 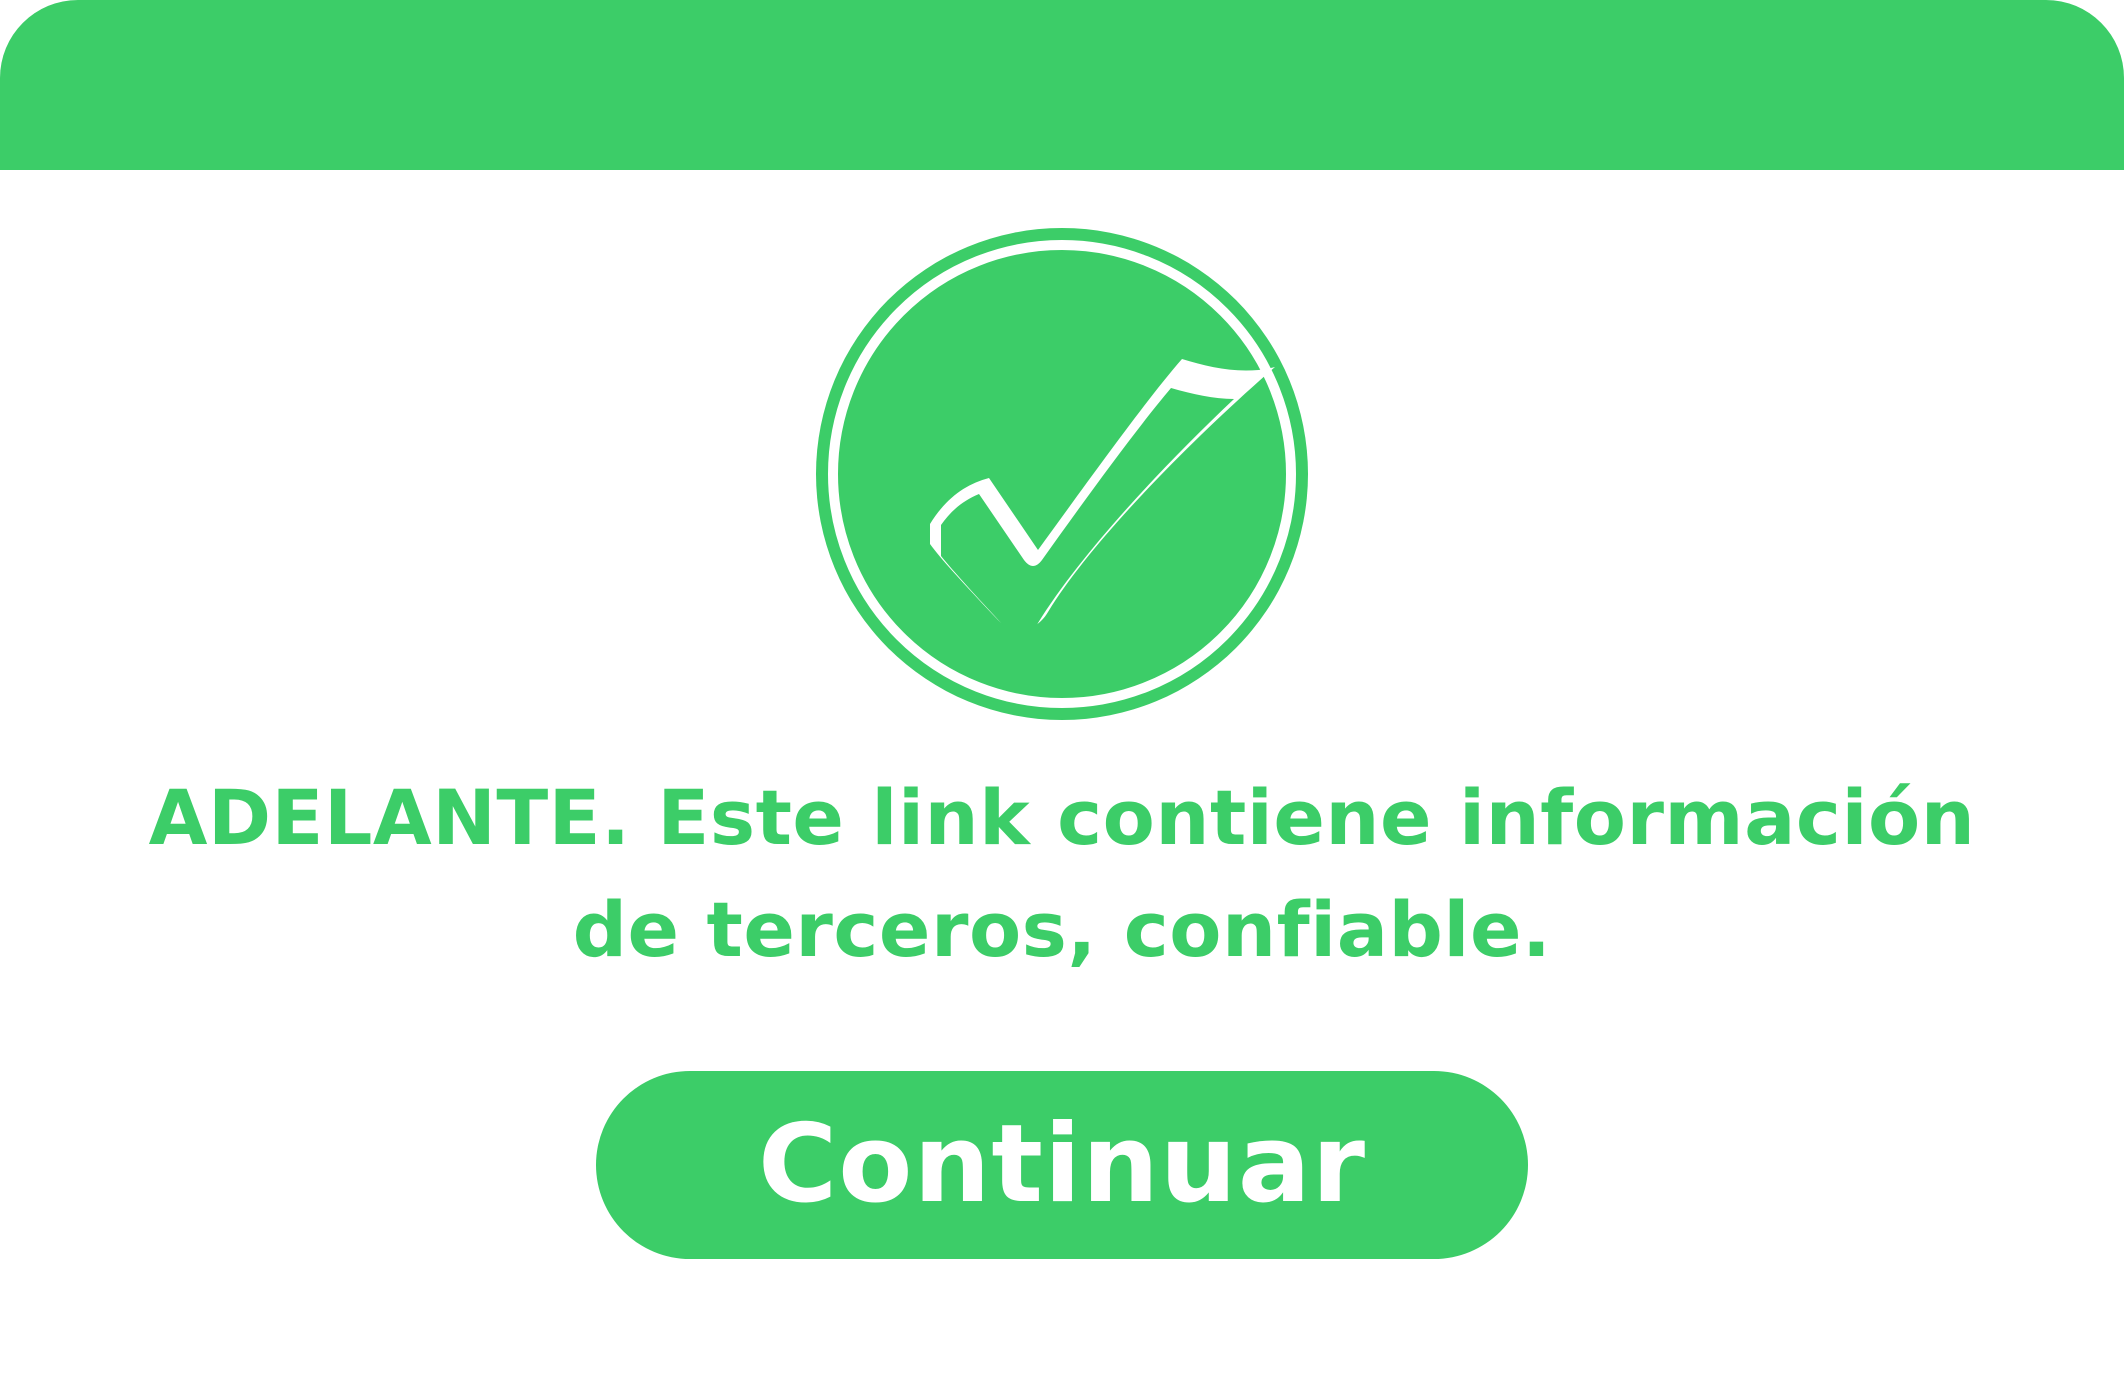 What do you see at coordinates (1062, 474) in the screenshot?
I see `check-circle-icon` at bounding box center [1062, 474].